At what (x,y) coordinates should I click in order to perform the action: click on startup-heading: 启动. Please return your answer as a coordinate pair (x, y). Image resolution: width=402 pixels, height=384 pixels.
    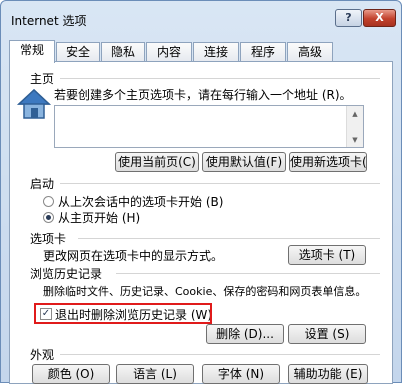
    Looking at the image, I should click on (42, 184).